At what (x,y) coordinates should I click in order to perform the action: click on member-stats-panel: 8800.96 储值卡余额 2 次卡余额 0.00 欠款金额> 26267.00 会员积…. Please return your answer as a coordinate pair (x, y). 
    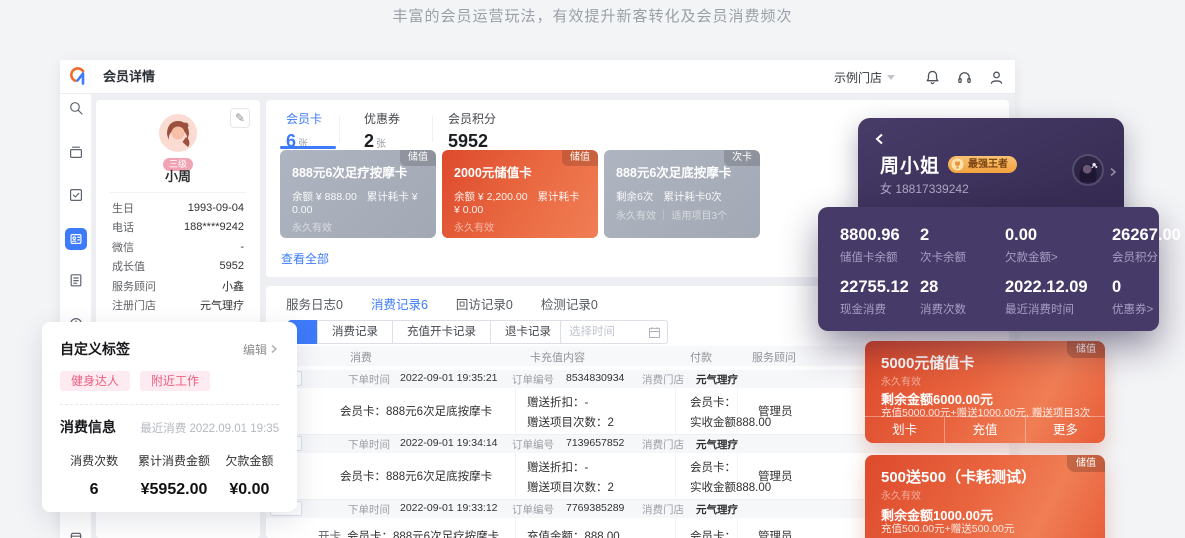
    Looking at the image, I should click on (999, 269).